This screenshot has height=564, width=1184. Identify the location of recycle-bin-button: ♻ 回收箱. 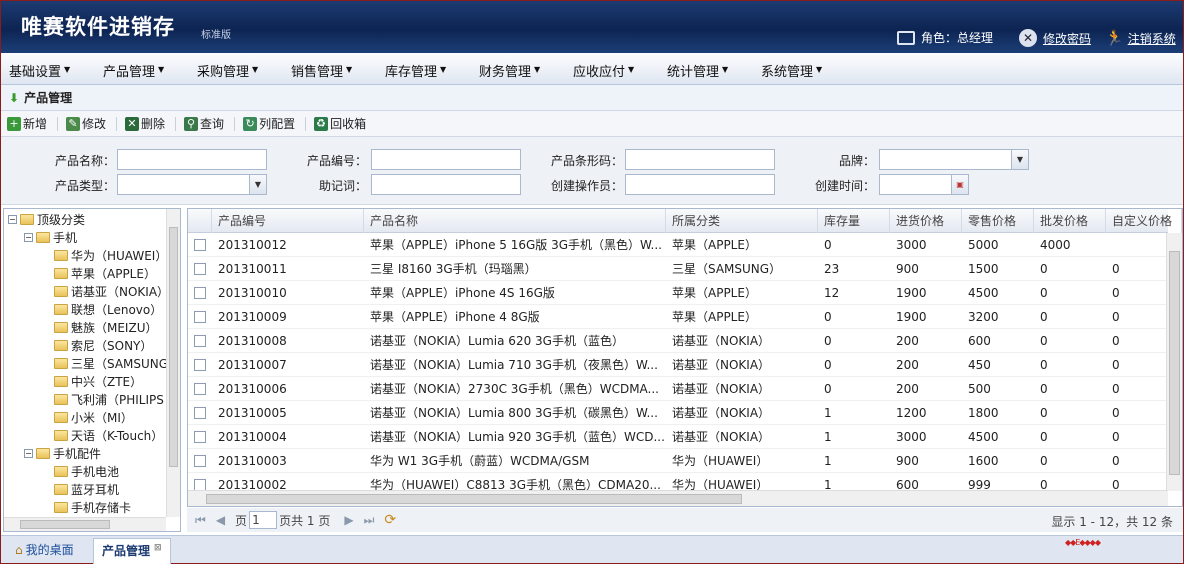
(340, 123).